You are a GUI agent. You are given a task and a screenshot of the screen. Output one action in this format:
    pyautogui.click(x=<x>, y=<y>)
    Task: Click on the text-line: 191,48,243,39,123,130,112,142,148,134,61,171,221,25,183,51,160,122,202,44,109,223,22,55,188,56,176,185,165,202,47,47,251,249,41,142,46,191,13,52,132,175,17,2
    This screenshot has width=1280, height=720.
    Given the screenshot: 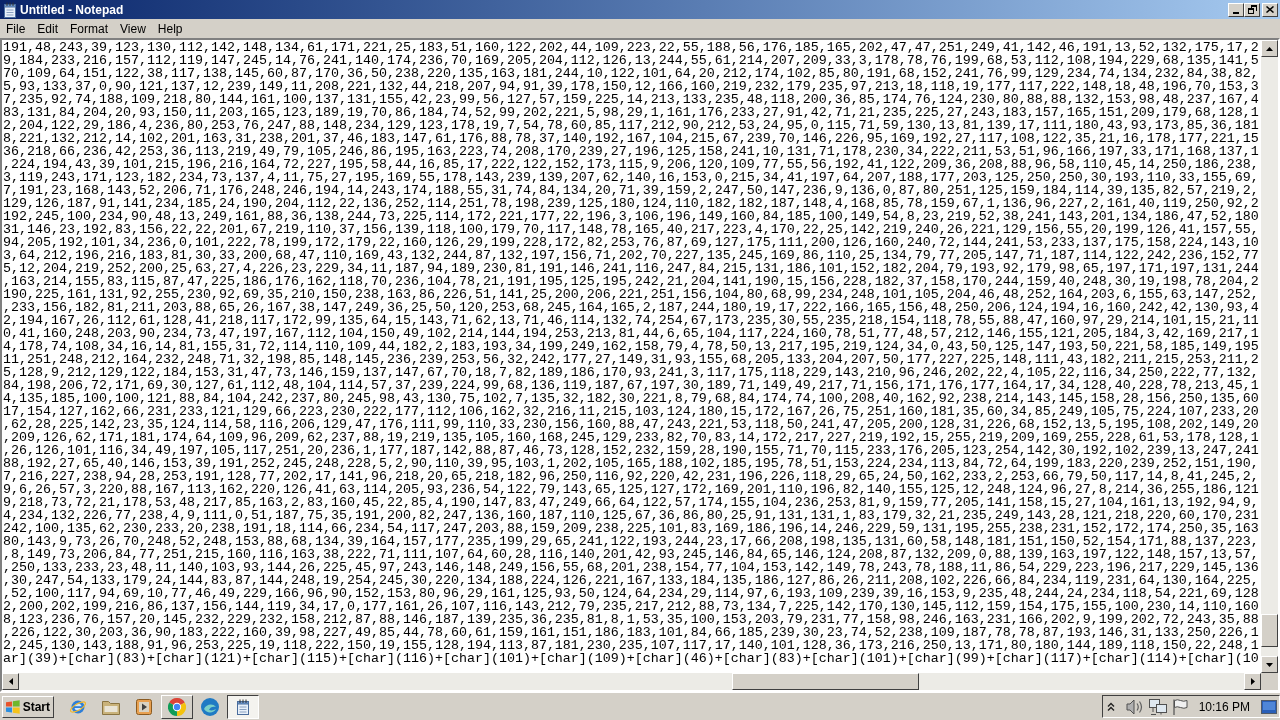 What is the action you would take?
    pyautogui.click(x=631, y=47)
    